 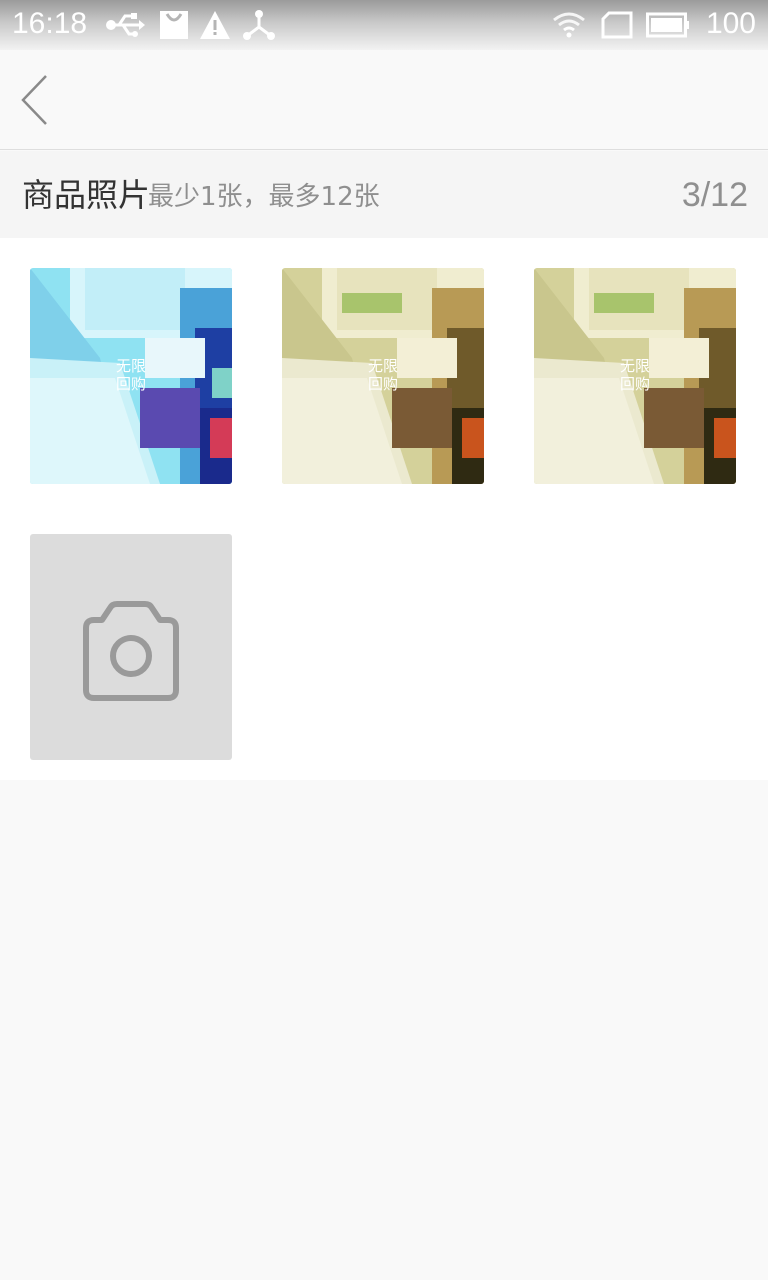 What do you see at coordinates (86, 195) in the screenshot?
I see `section-title: 商品照片` at bounding box center [86, 195].